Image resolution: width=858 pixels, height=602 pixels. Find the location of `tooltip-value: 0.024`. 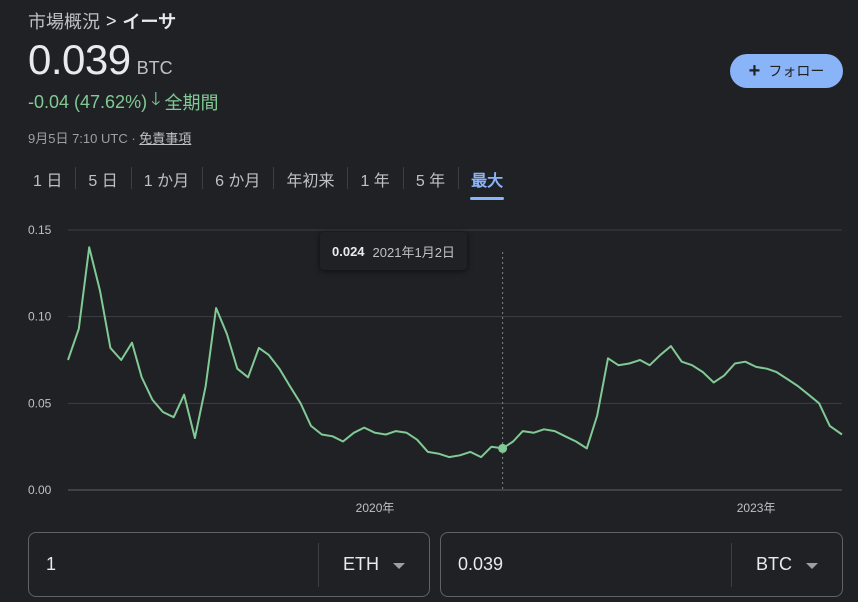

tooltip-value: 0.024 is located at coordinates (348, 251).